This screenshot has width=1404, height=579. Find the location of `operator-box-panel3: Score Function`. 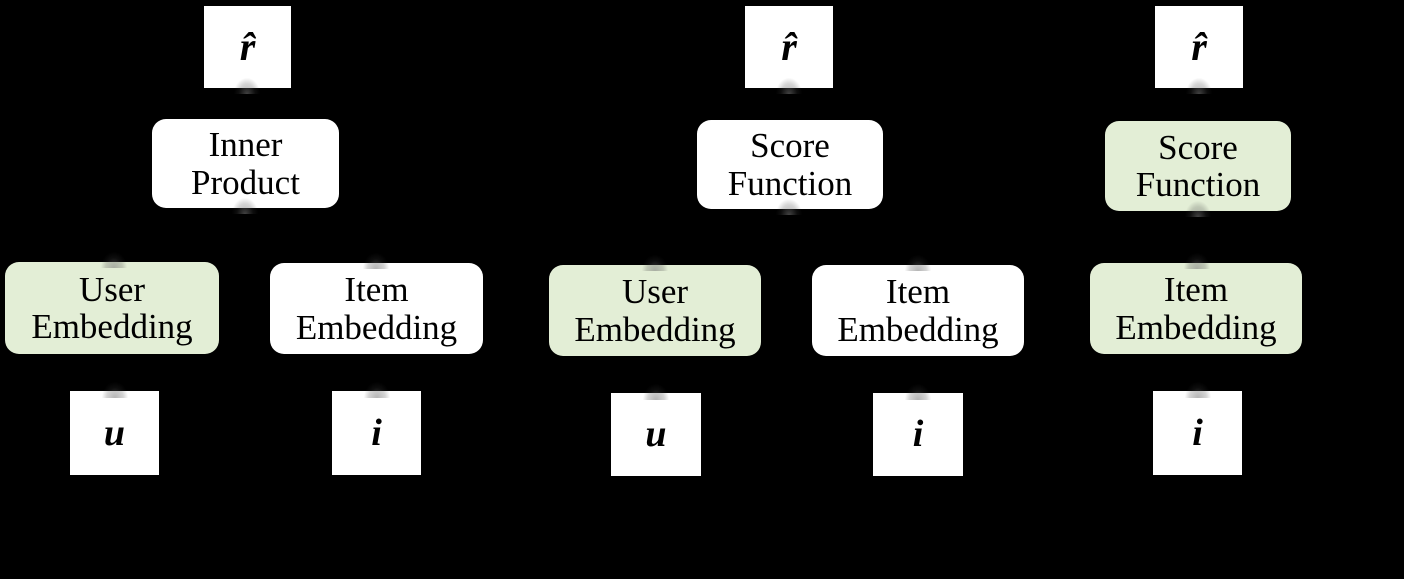

operator-box-panel3: Score Function is located at coordinates (1198, 166).